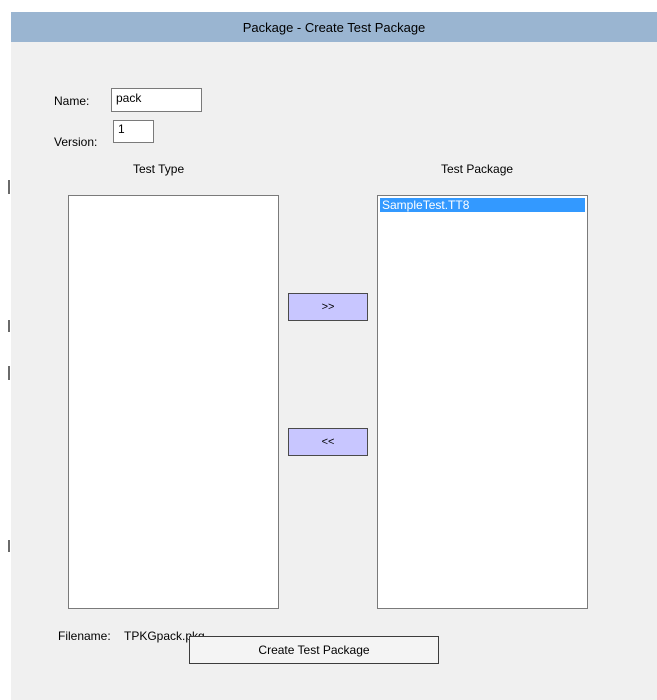 The height and width of the screenshot is (700, 657). I want to click on test-package-item: SampleTest.TT8, so click(482, 205).